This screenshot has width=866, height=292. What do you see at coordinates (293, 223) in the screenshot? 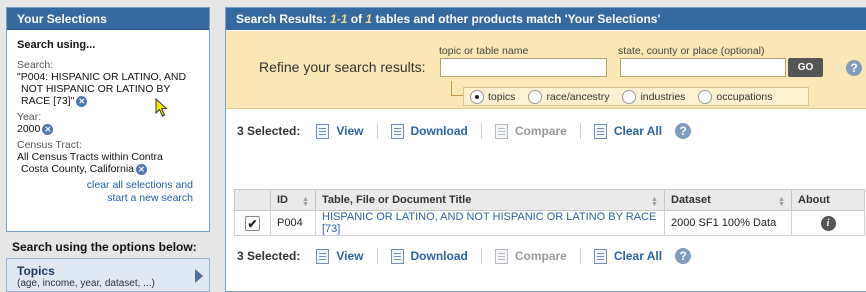
I see `row-id: P004` at bounding box center [293, 223].